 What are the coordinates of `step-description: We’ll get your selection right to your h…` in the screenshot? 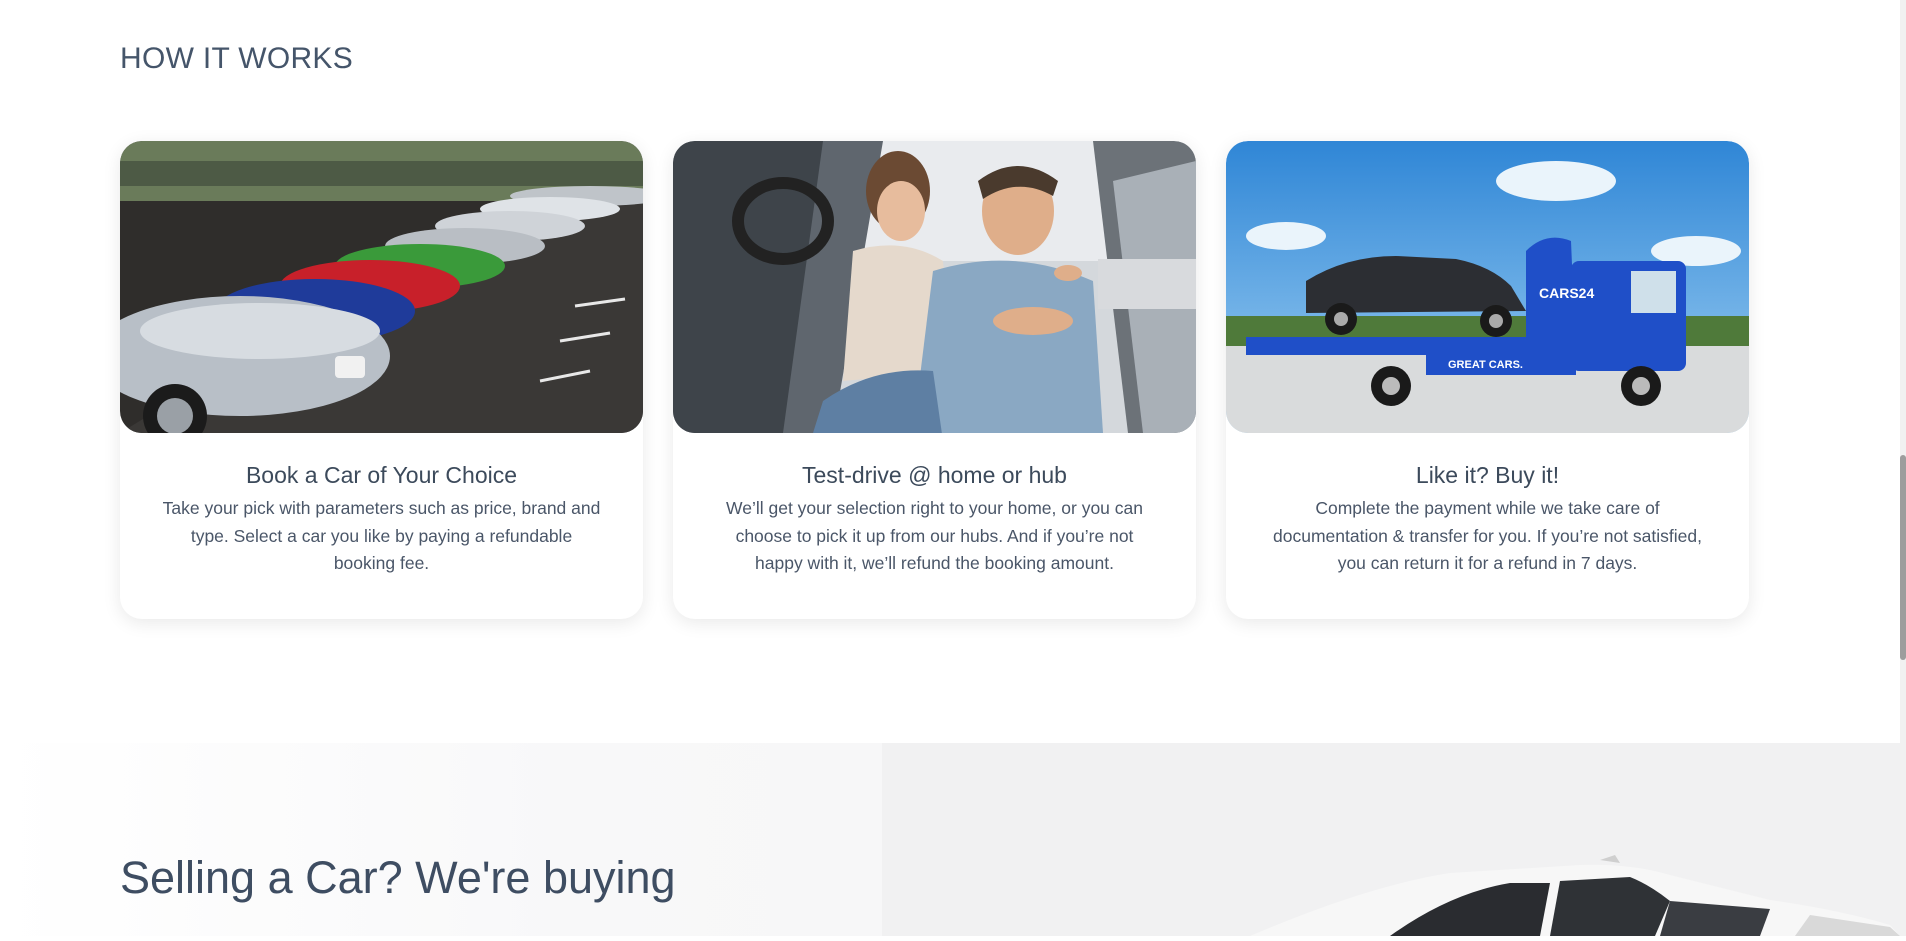 It's located at (934, 535).